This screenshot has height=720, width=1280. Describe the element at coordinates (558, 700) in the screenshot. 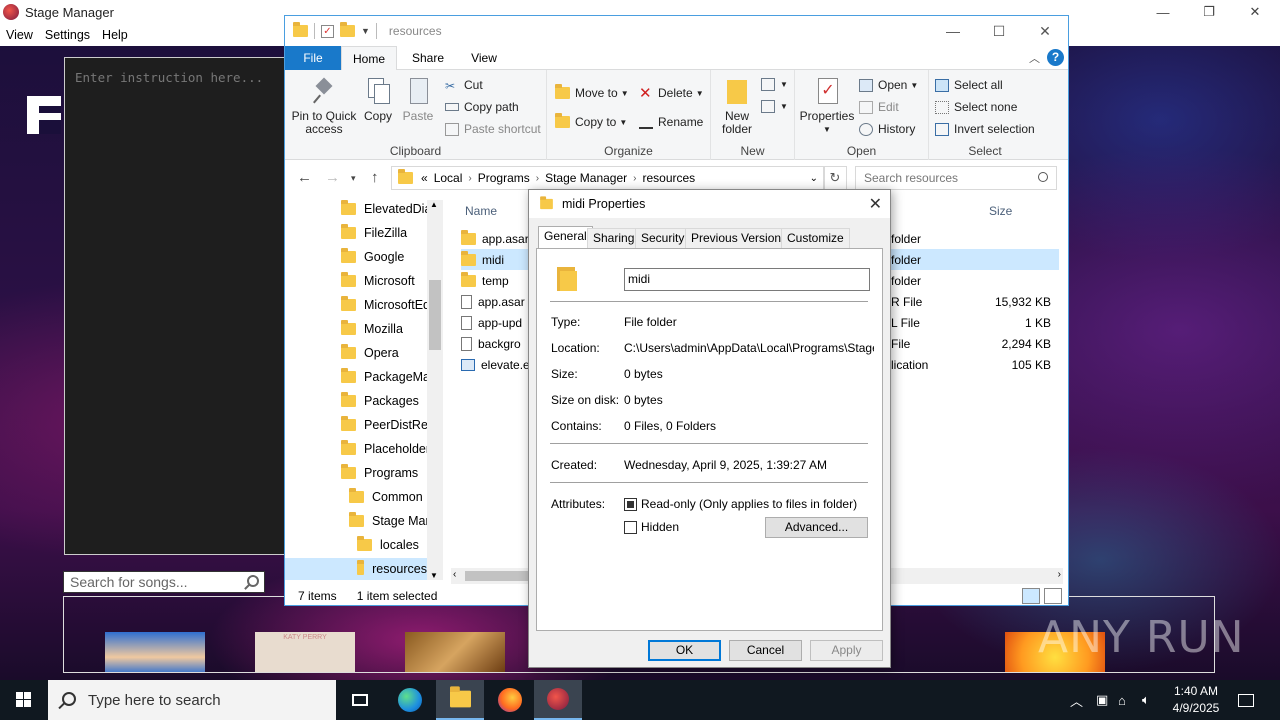

I see `stage-manager-taskbar-icon` at that location.